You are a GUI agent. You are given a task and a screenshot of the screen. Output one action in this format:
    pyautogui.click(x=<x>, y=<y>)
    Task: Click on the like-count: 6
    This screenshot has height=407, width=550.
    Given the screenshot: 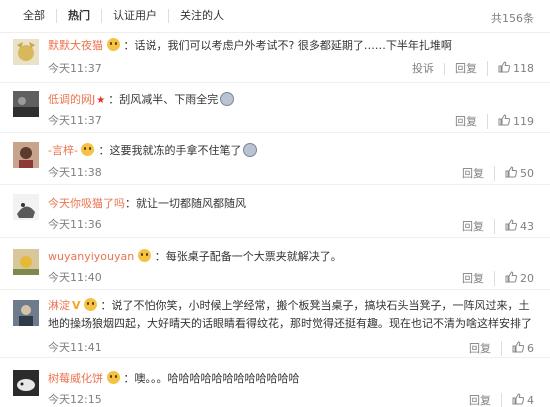 What is the action you would take?
    pyautogui.click(x=530, y=348)
    